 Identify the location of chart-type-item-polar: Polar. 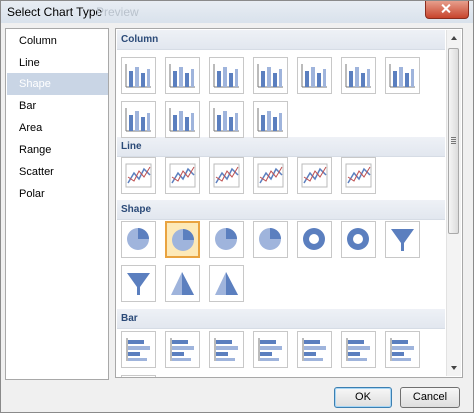
(57, 194).